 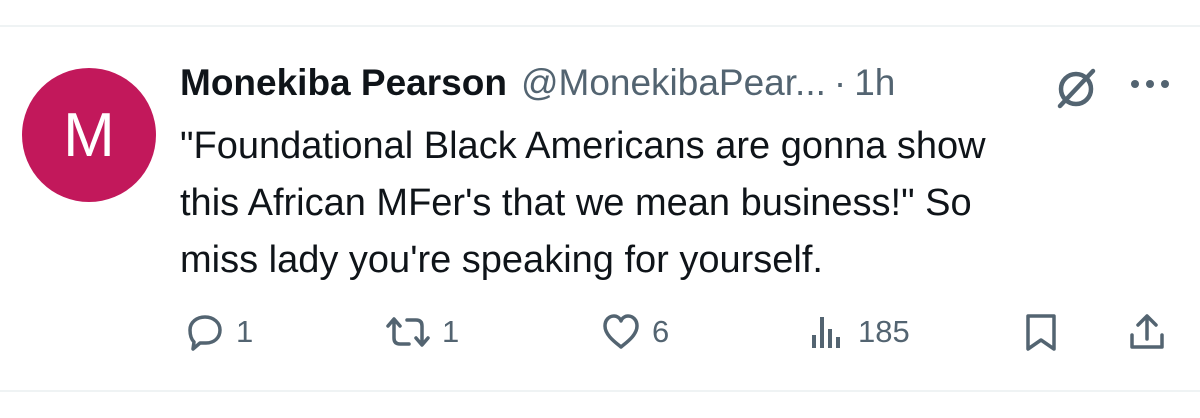 What do you see at coordinates (343, 83) in the screenshot?
I see `author-name: Monekiba Pearson` at bounding box center [343, 83].